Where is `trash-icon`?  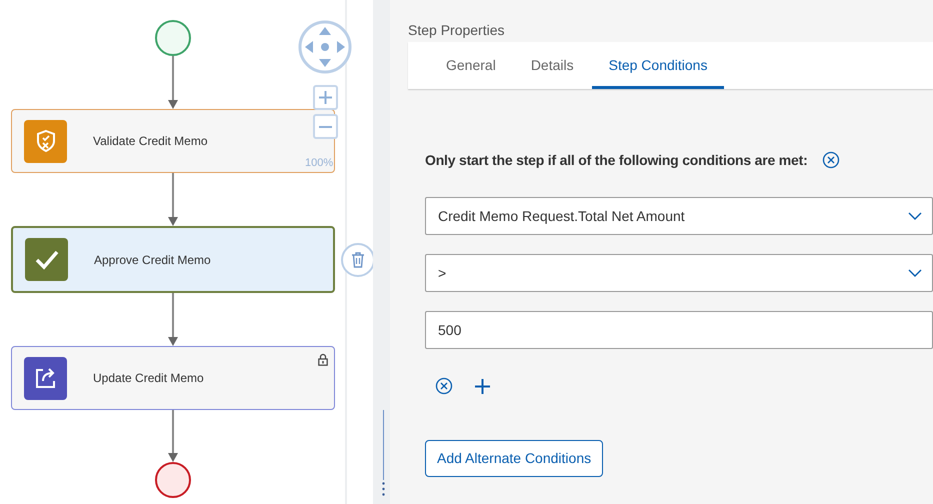
trash-icon is located at coordinates (358, 260).